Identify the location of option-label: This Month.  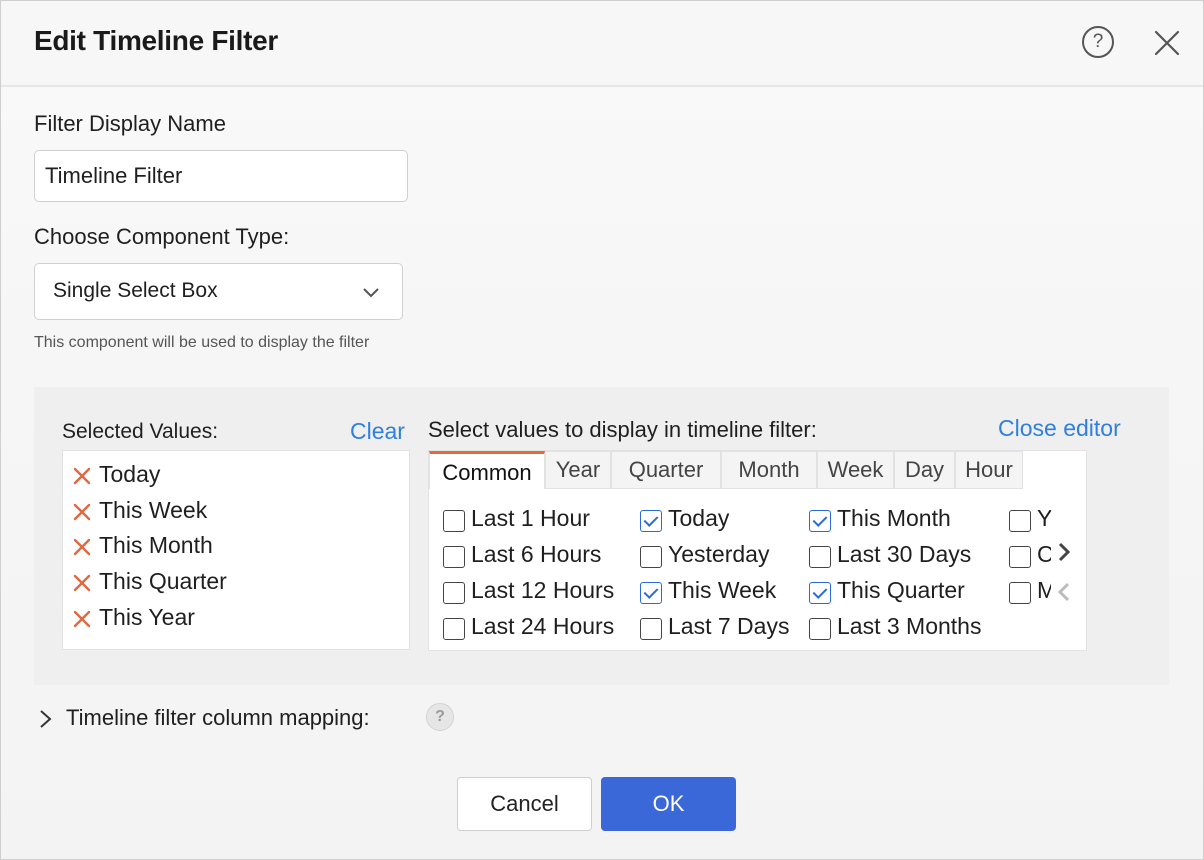
(894, 518).